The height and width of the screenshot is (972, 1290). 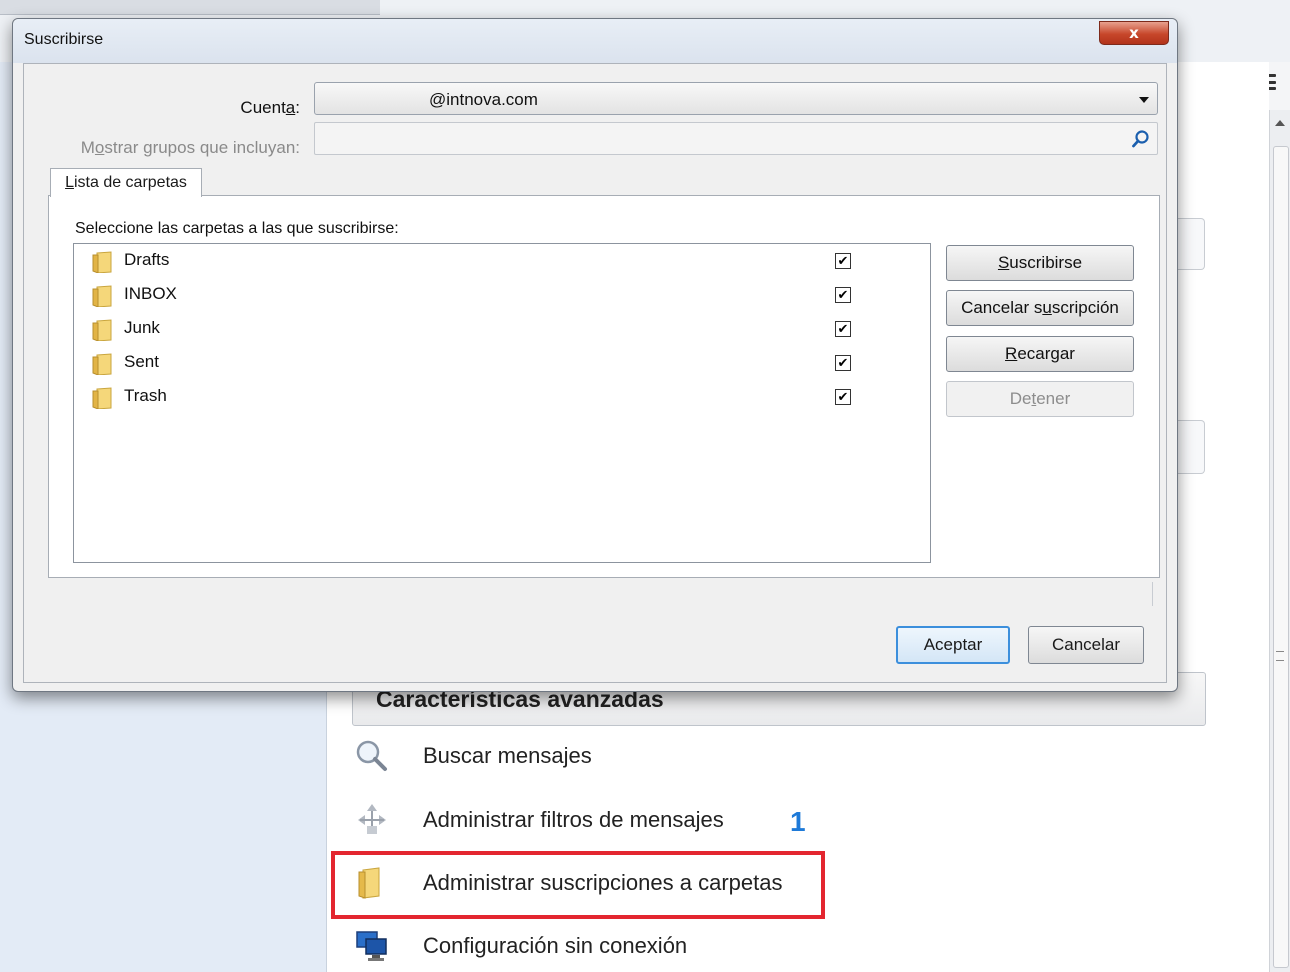 What do you see at coordinates (141, 361) in the screenshot?
I see `folder-name: Sent` at bounding box center [141, 361].